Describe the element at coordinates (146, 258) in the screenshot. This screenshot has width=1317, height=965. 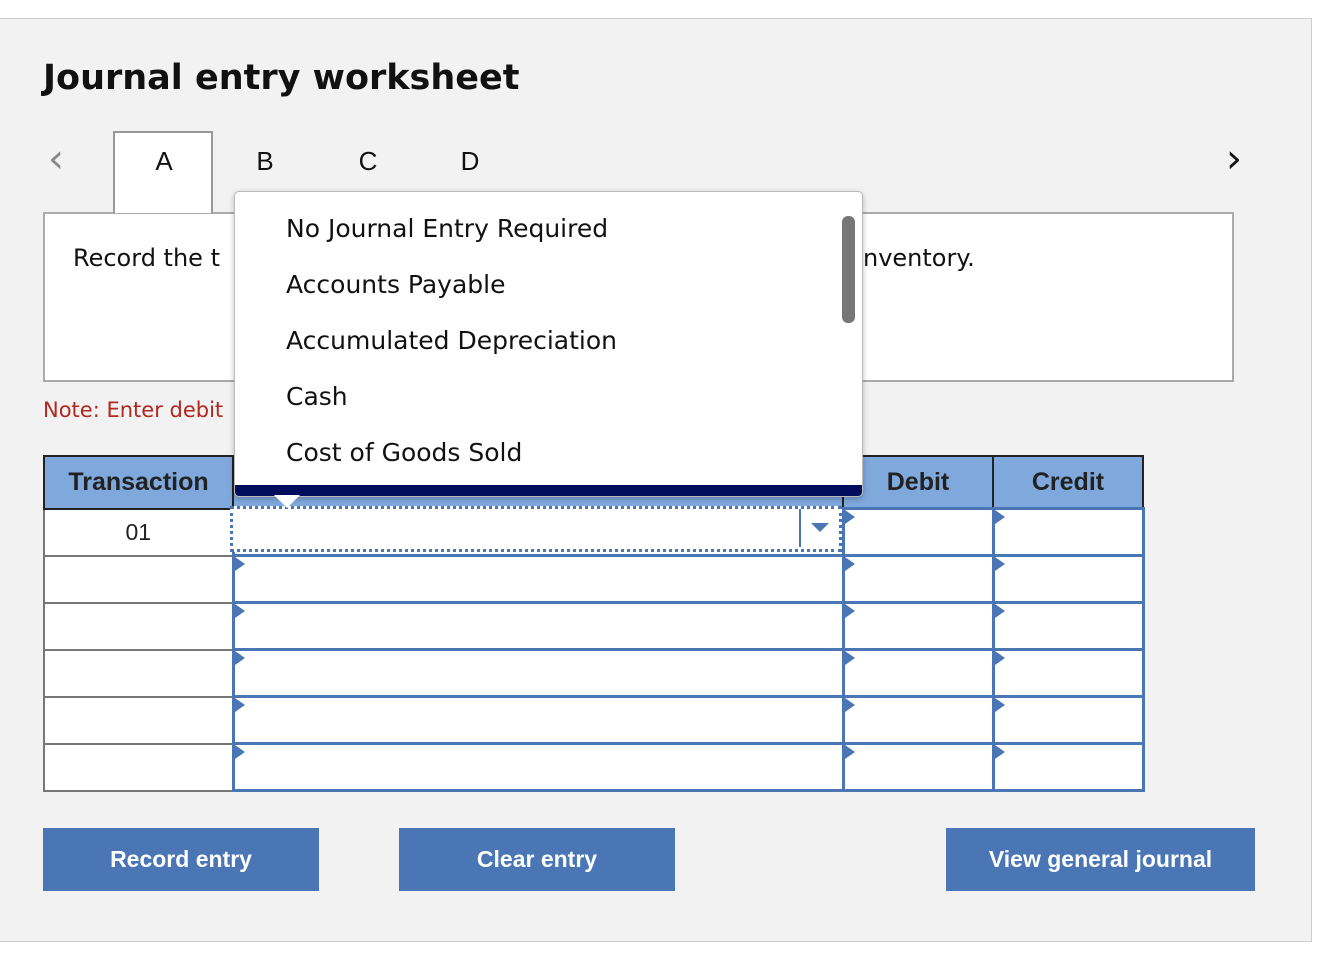
I see `instruction-text: Record the t` at that location.